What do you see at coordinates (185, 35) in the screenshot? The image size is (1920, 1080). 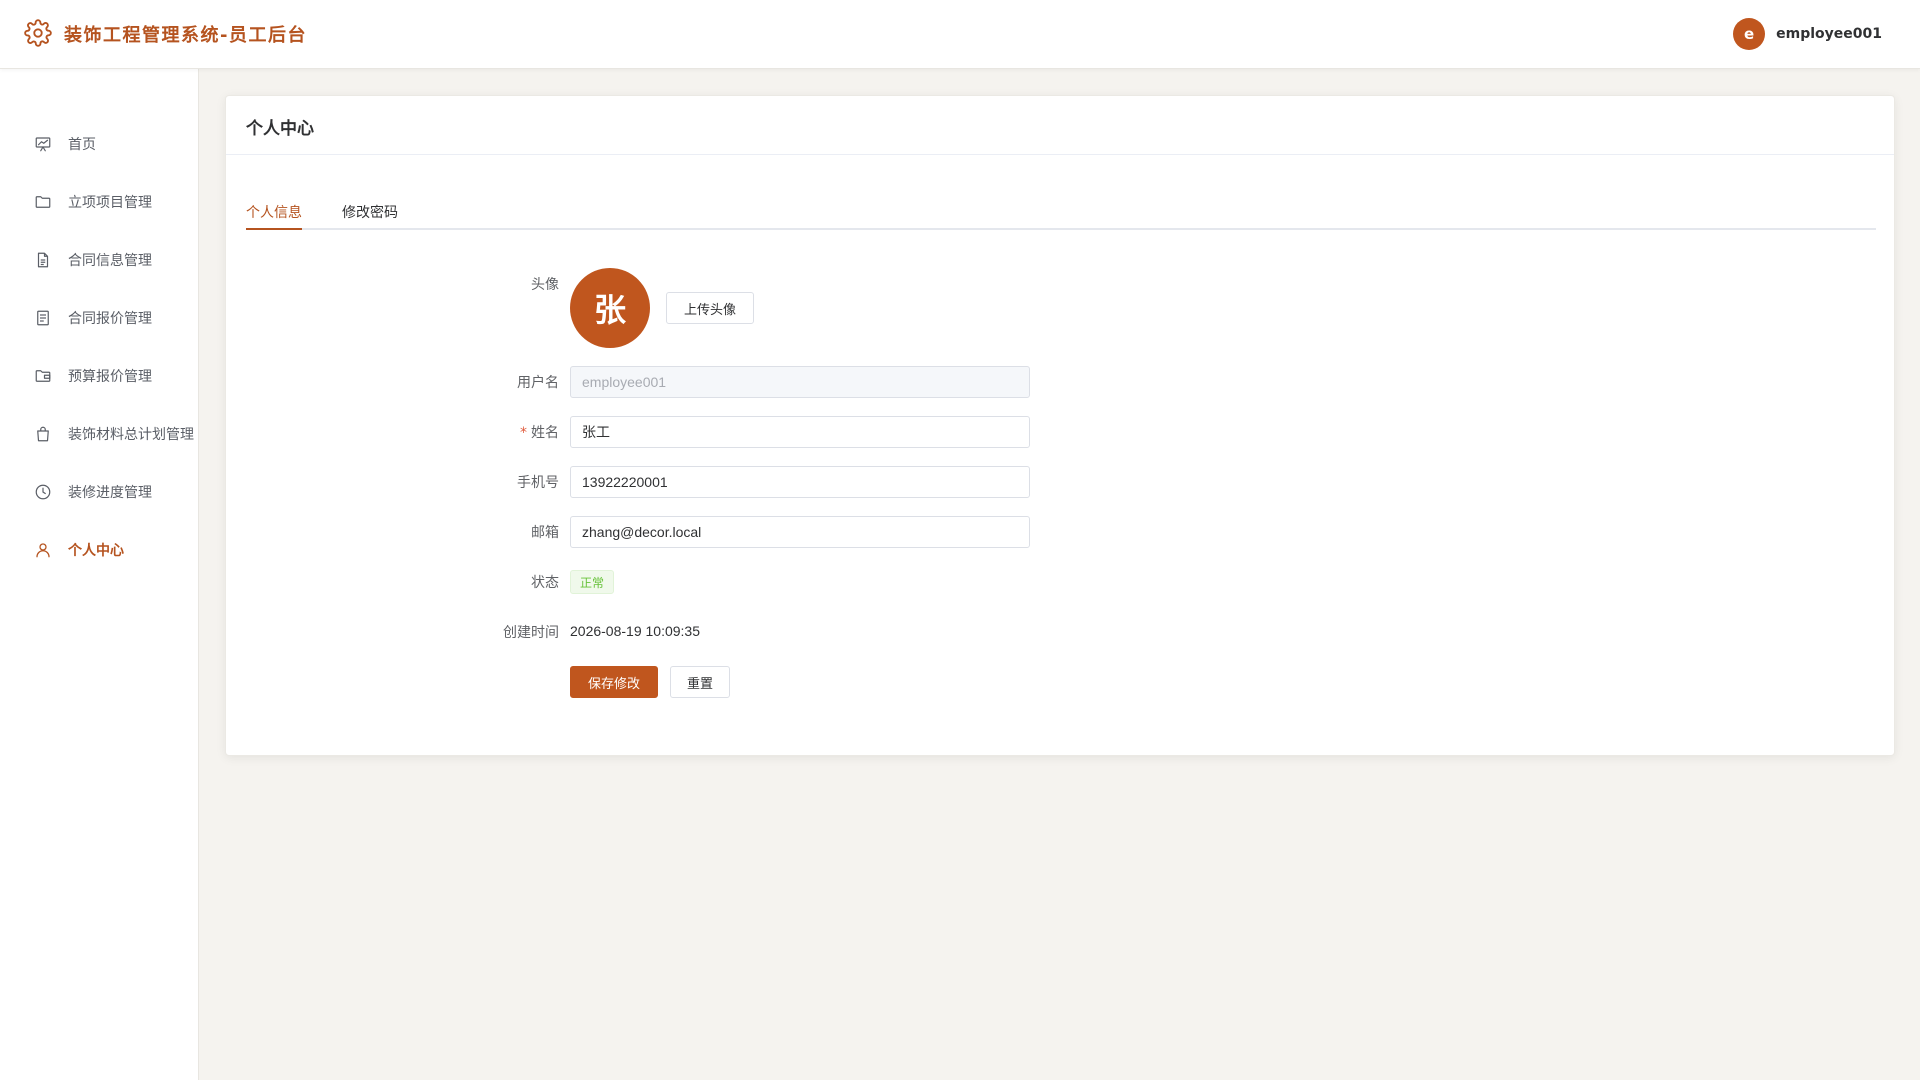 I see `app-title: 装饰工程管理系统-员工后台` at bounding box center [185, 35].